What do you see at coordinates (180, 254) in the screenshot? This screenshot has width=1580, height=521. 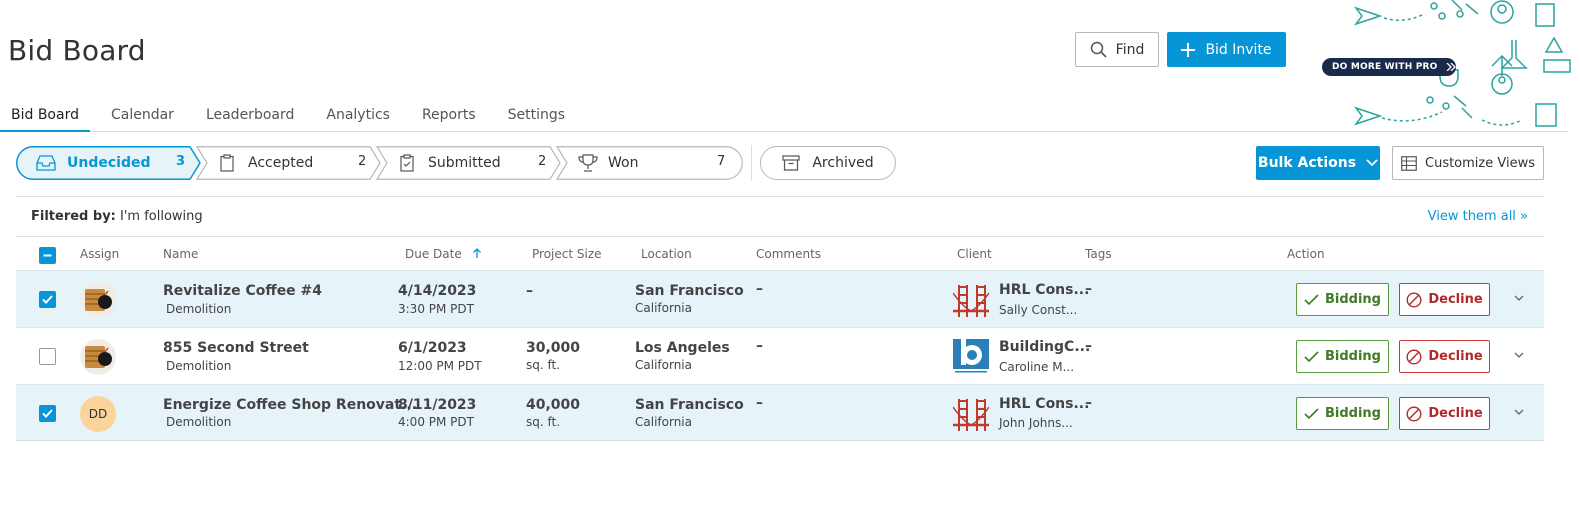 I see `column-name: Name` at bounding box center [180, 254].